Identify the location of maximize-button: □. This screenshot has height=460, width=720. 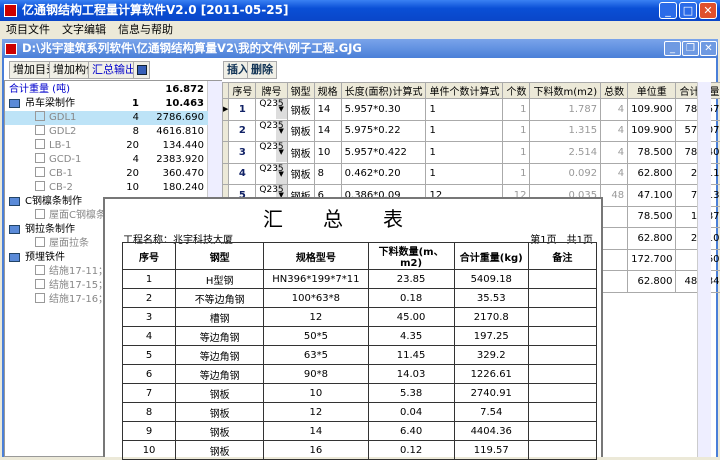
(688, 10).